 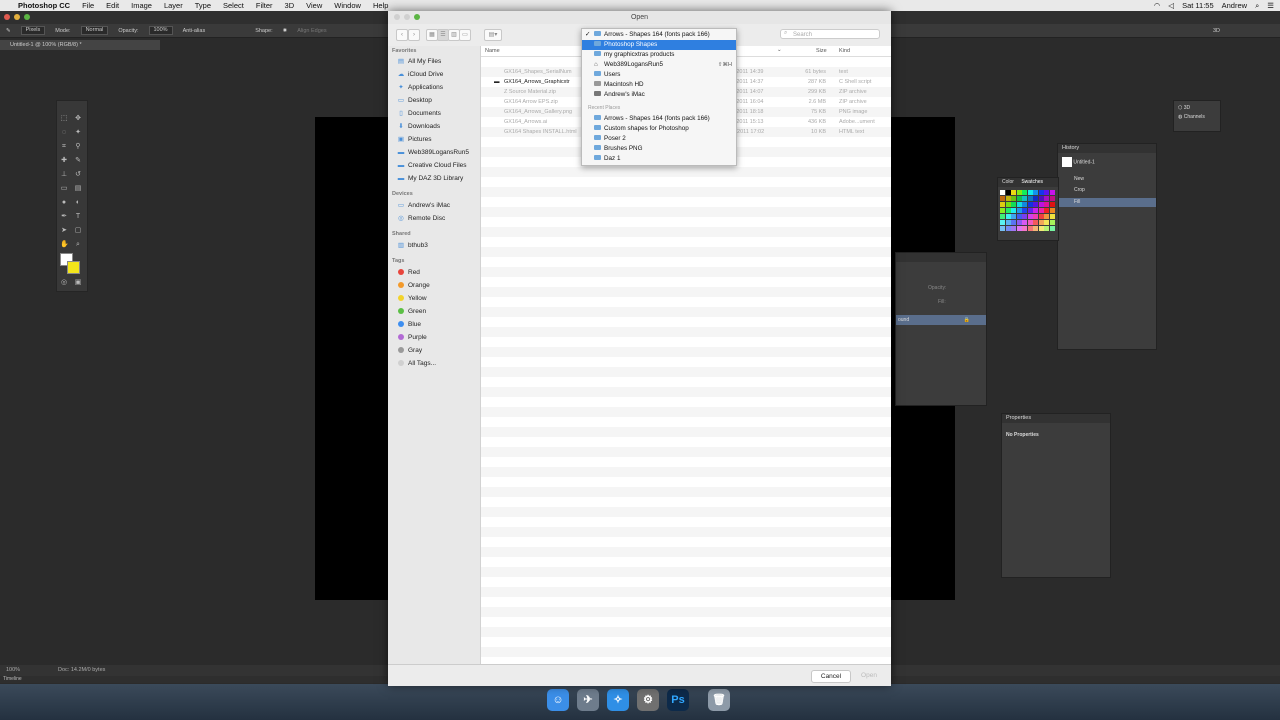 I want to click on volume-icon: ◁, so click(x=1171, y=5).